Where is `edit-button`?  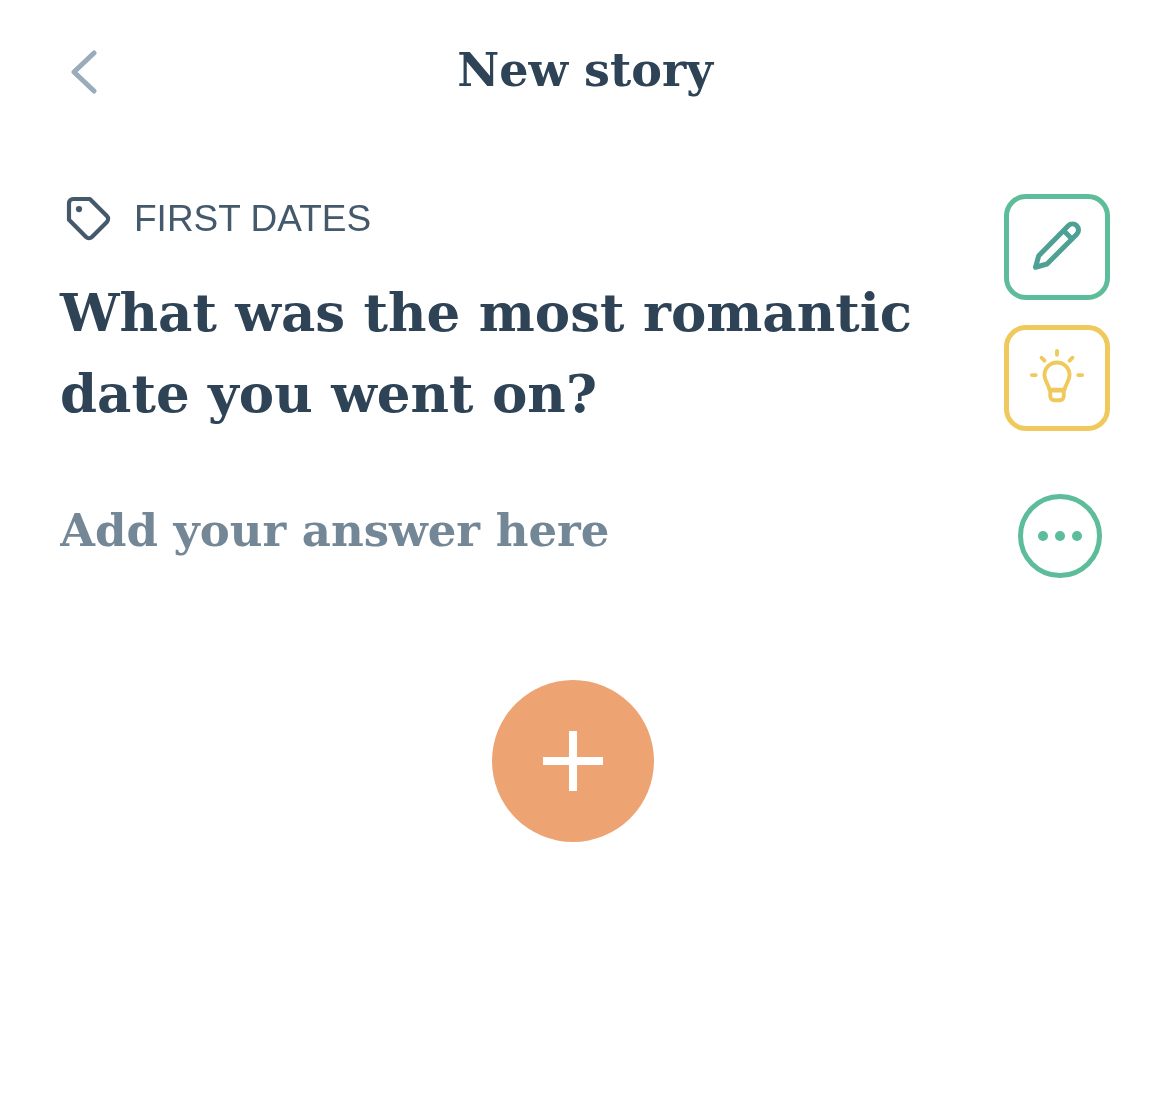
edit-button is located at coordinates (1057, 247).